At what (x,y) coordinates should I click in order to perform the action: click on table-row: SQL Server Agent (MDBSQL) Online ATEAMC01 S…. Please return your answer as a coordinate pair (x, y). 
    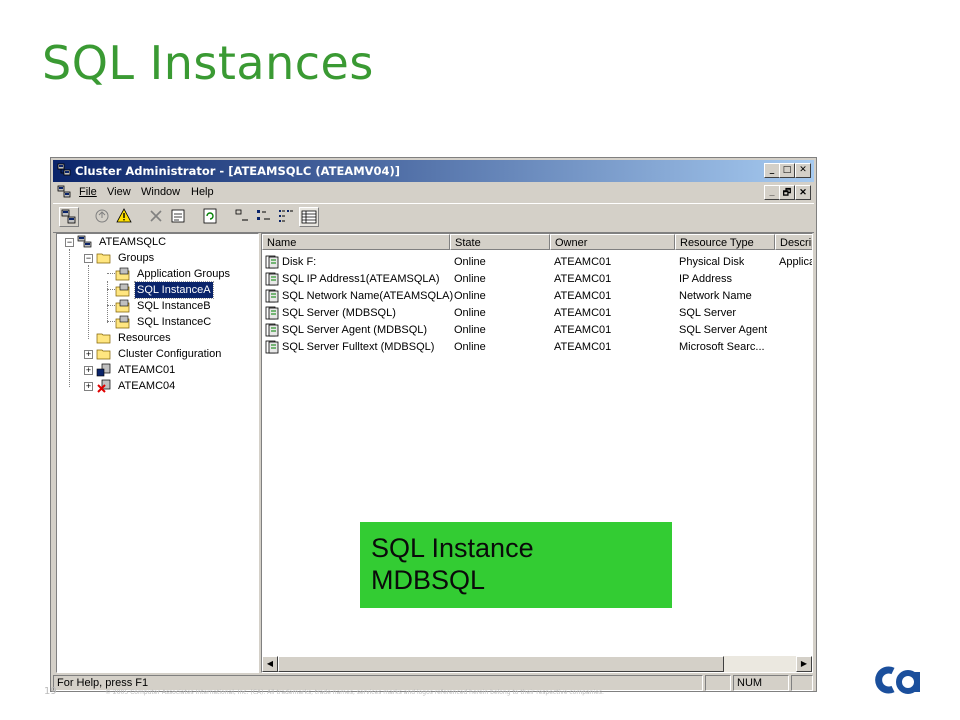
    Looking at the image, I should click on (537, 330).